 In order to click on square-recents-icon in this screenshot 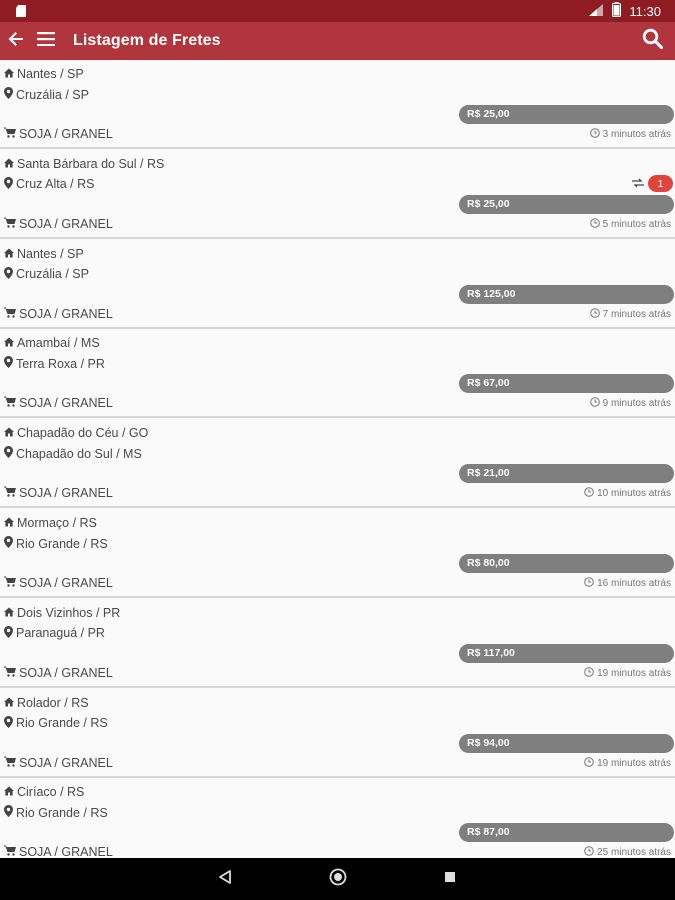, I will do `click(450, 879)`.